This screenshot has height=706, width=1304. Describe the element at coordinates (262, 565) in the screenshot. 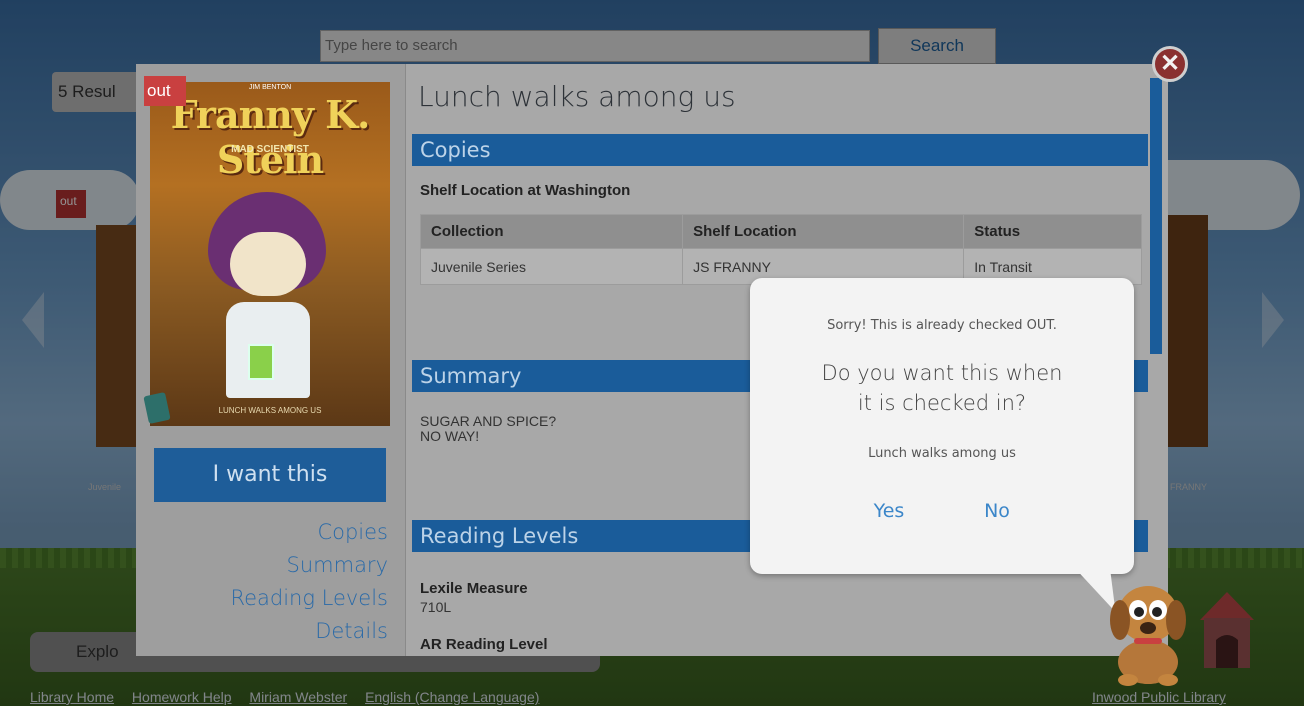

I see `nav-summary: Summary` at that location.